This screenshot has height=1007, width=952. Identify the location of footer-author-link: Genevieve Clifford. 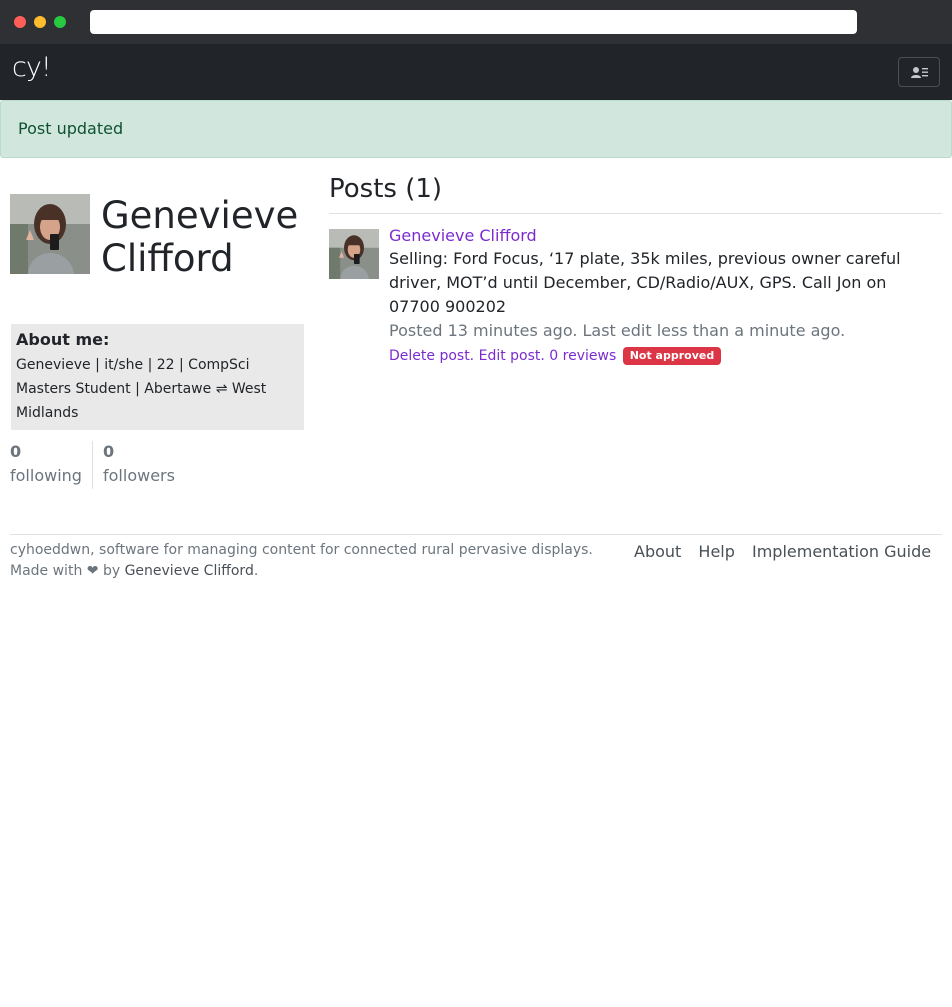
(189, 571).